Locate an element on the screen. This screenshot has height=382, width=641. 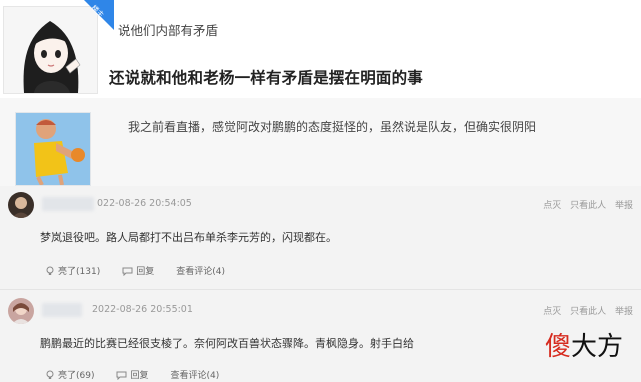
watermark-logo: 傻大方 is located at coordinates (584, 344).